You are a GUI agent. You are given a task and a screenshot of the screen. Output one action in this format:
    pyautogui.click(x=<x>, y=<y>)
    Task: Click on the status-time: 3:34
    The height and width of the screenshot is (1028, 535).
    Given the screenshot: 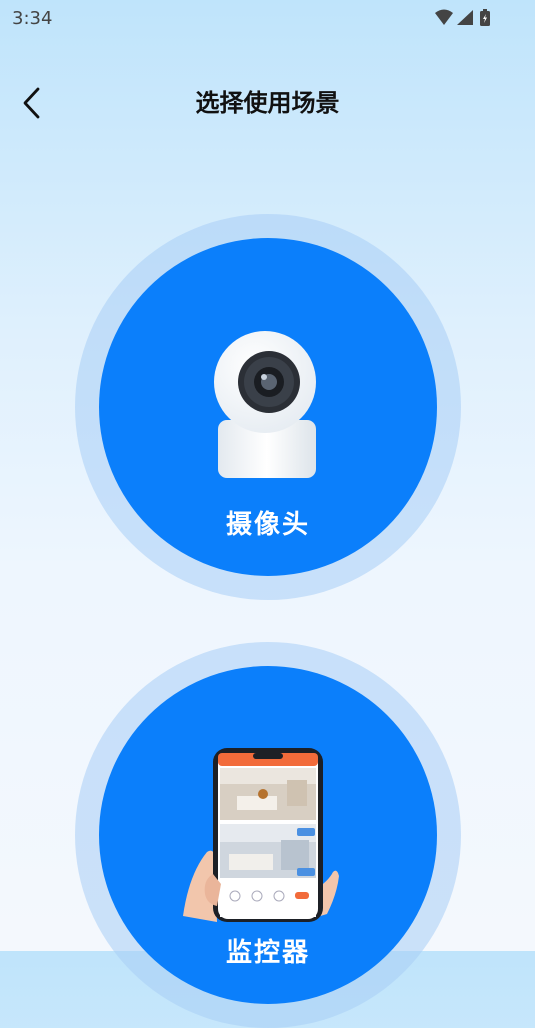 What is the action you would take?
    pyautogui.click(x=32, y=18)
    